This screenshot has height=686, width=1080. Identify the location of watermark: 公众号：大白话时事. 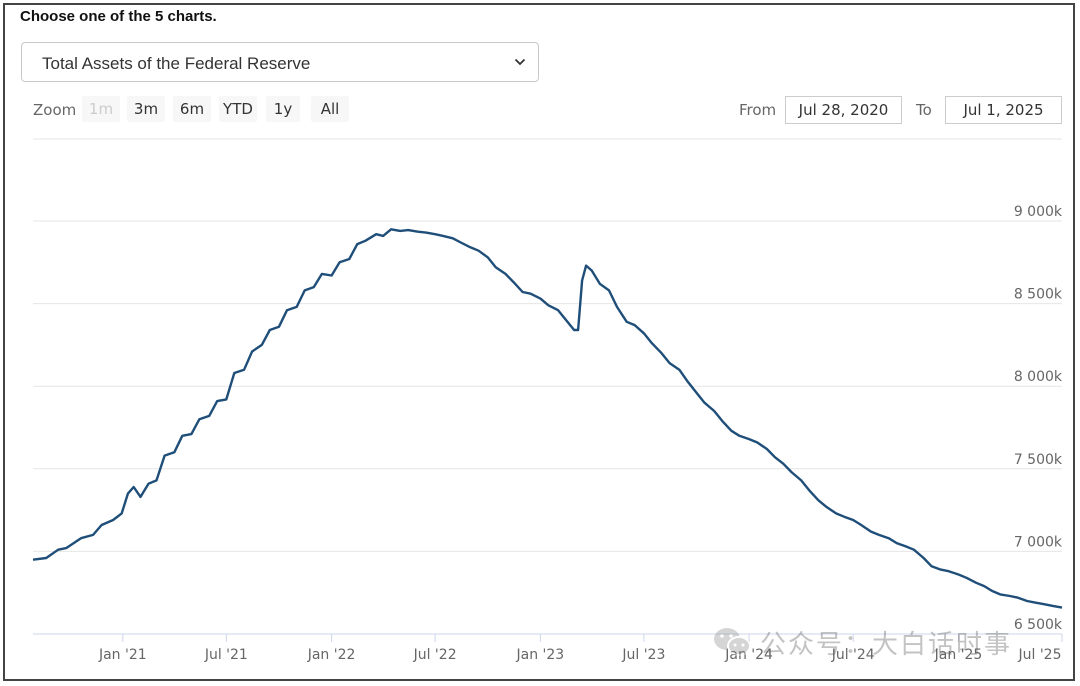
(862, 642).